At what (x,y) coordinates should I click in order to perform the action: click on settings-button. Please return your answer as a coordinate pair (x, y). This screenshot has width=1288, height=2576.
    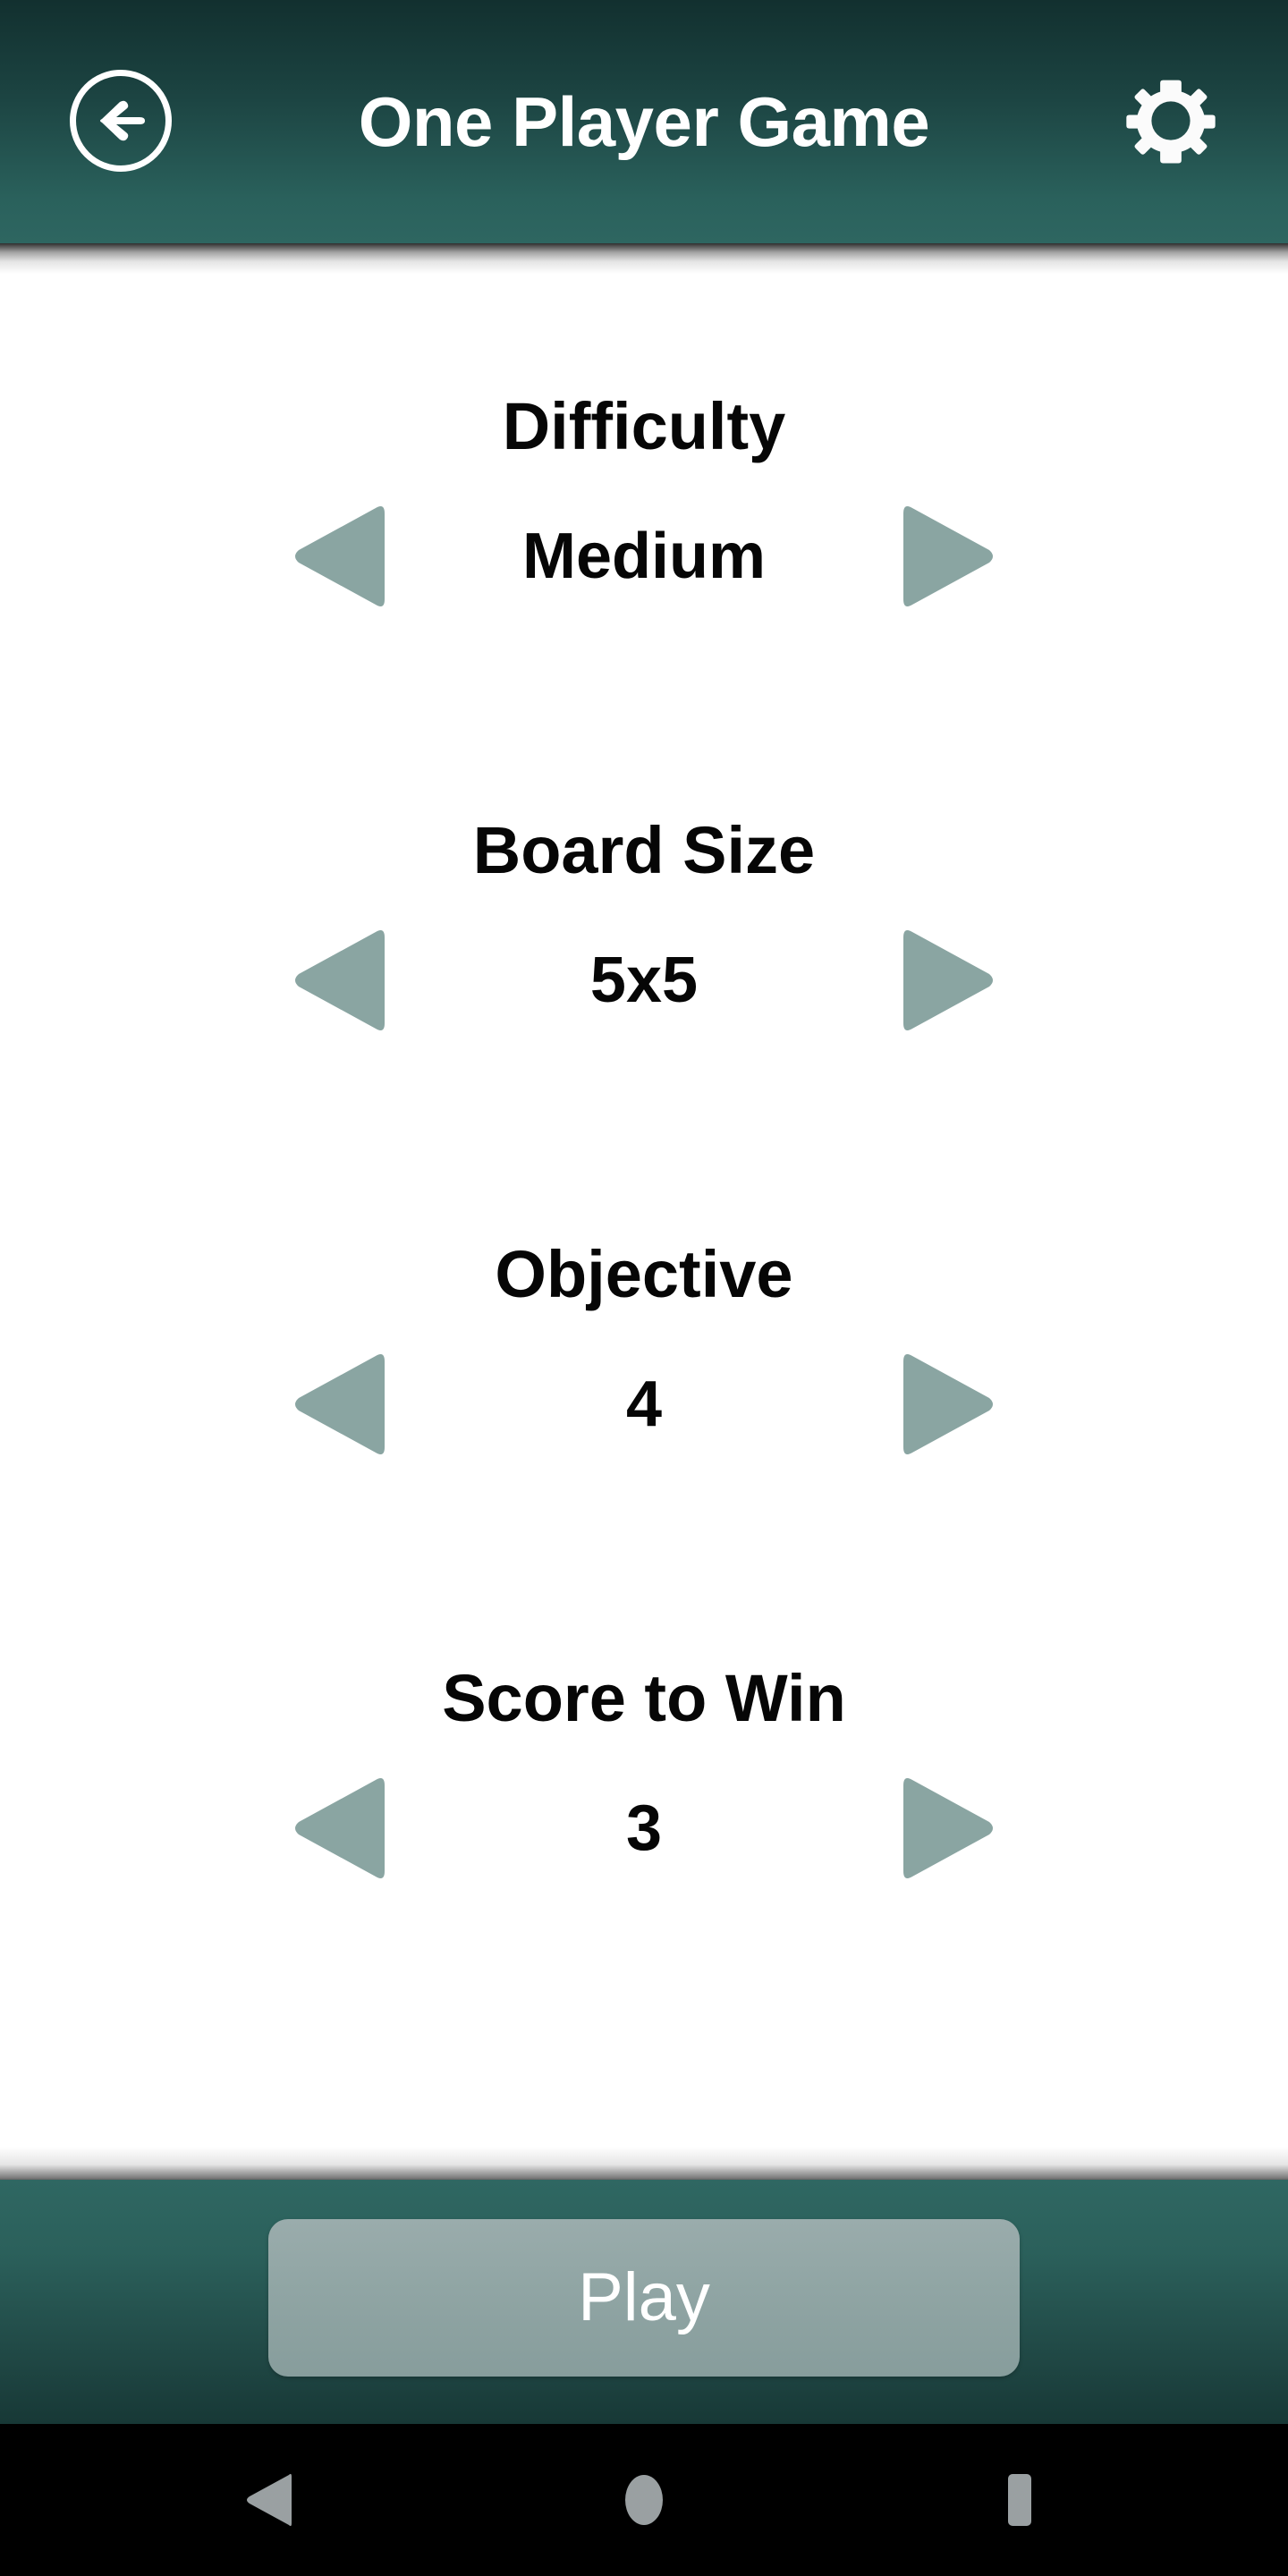
    Looking at the image, I should click on (1171, 121).